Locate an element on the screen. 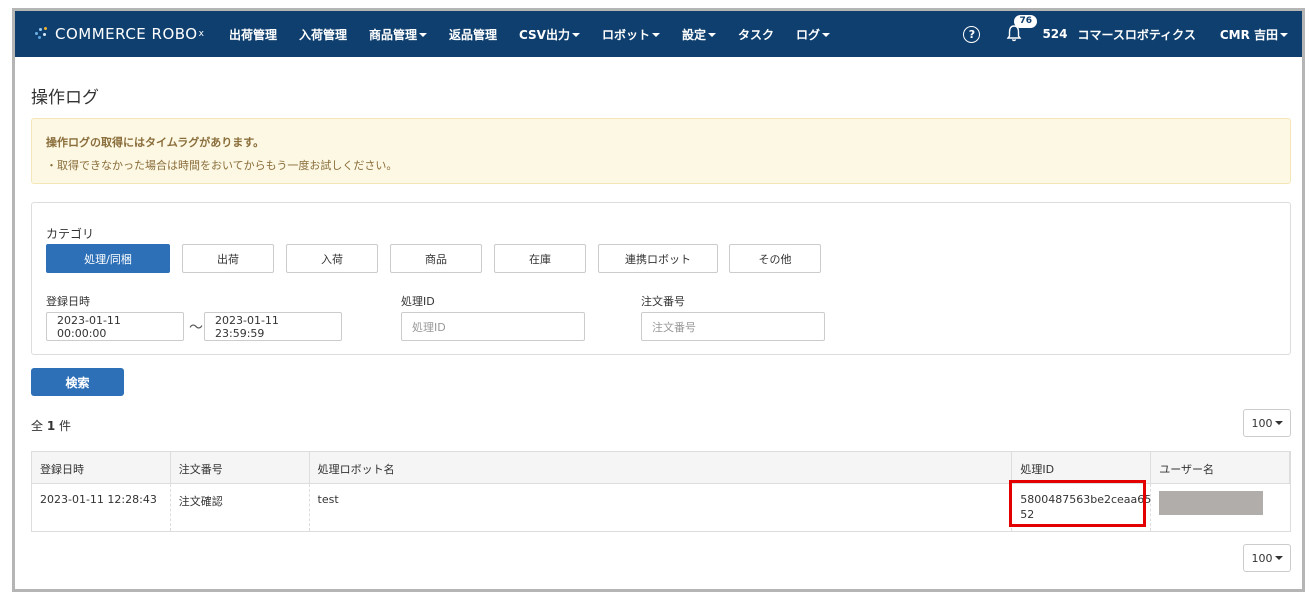 The width and height of the screenshot is (1312, 603). nav-receiving-label: 入荷管理 is located at coordinates (322, 34).